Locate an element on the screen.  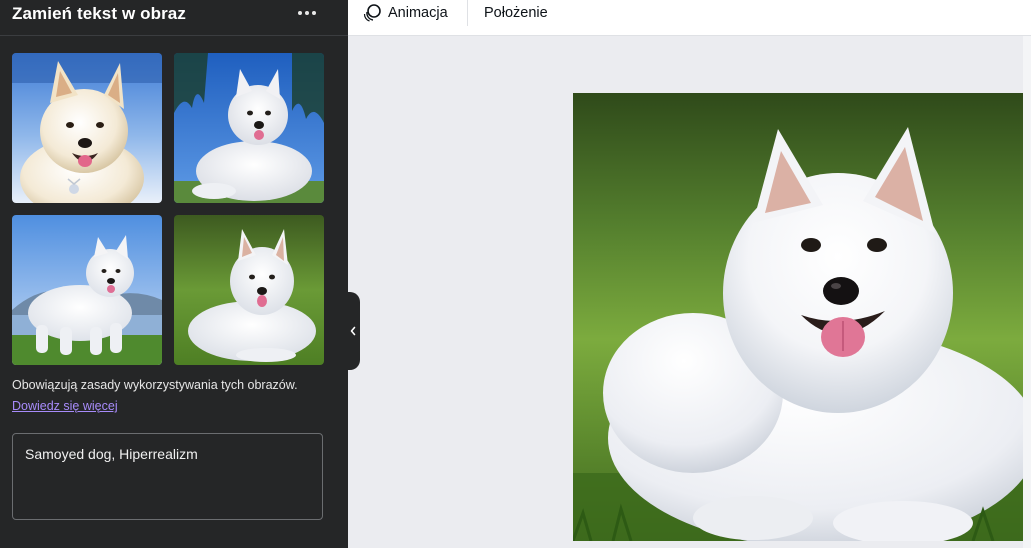
collapse-panel-button is located at coordinates (353, 331).